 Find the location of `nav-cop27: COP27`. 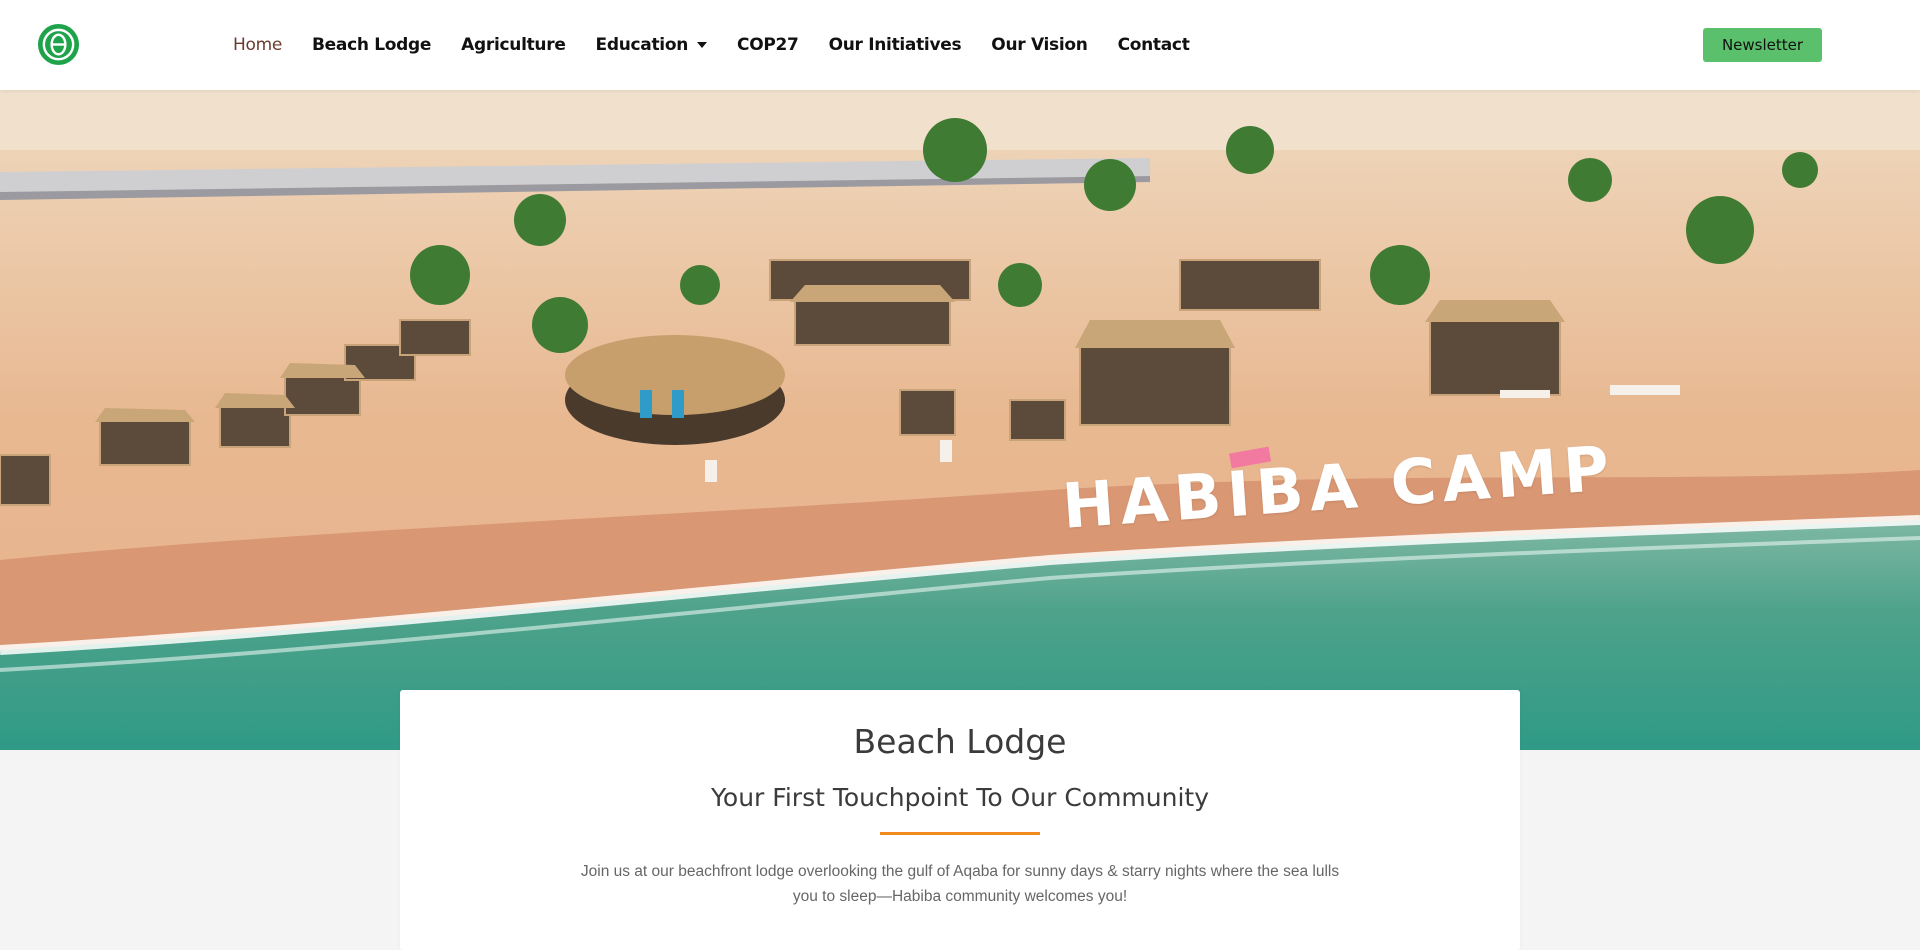

nav-cop27: COP27 is located at coordinates (768, 45).